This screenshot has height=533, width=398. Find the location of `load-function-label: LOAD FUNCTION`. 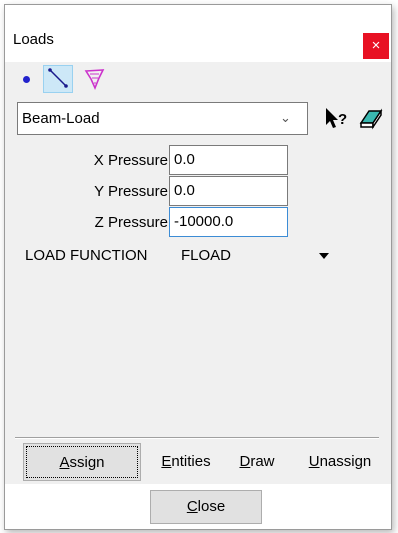

load-function-label: LOAD FUNCTION is located at coordinates (86, 255).